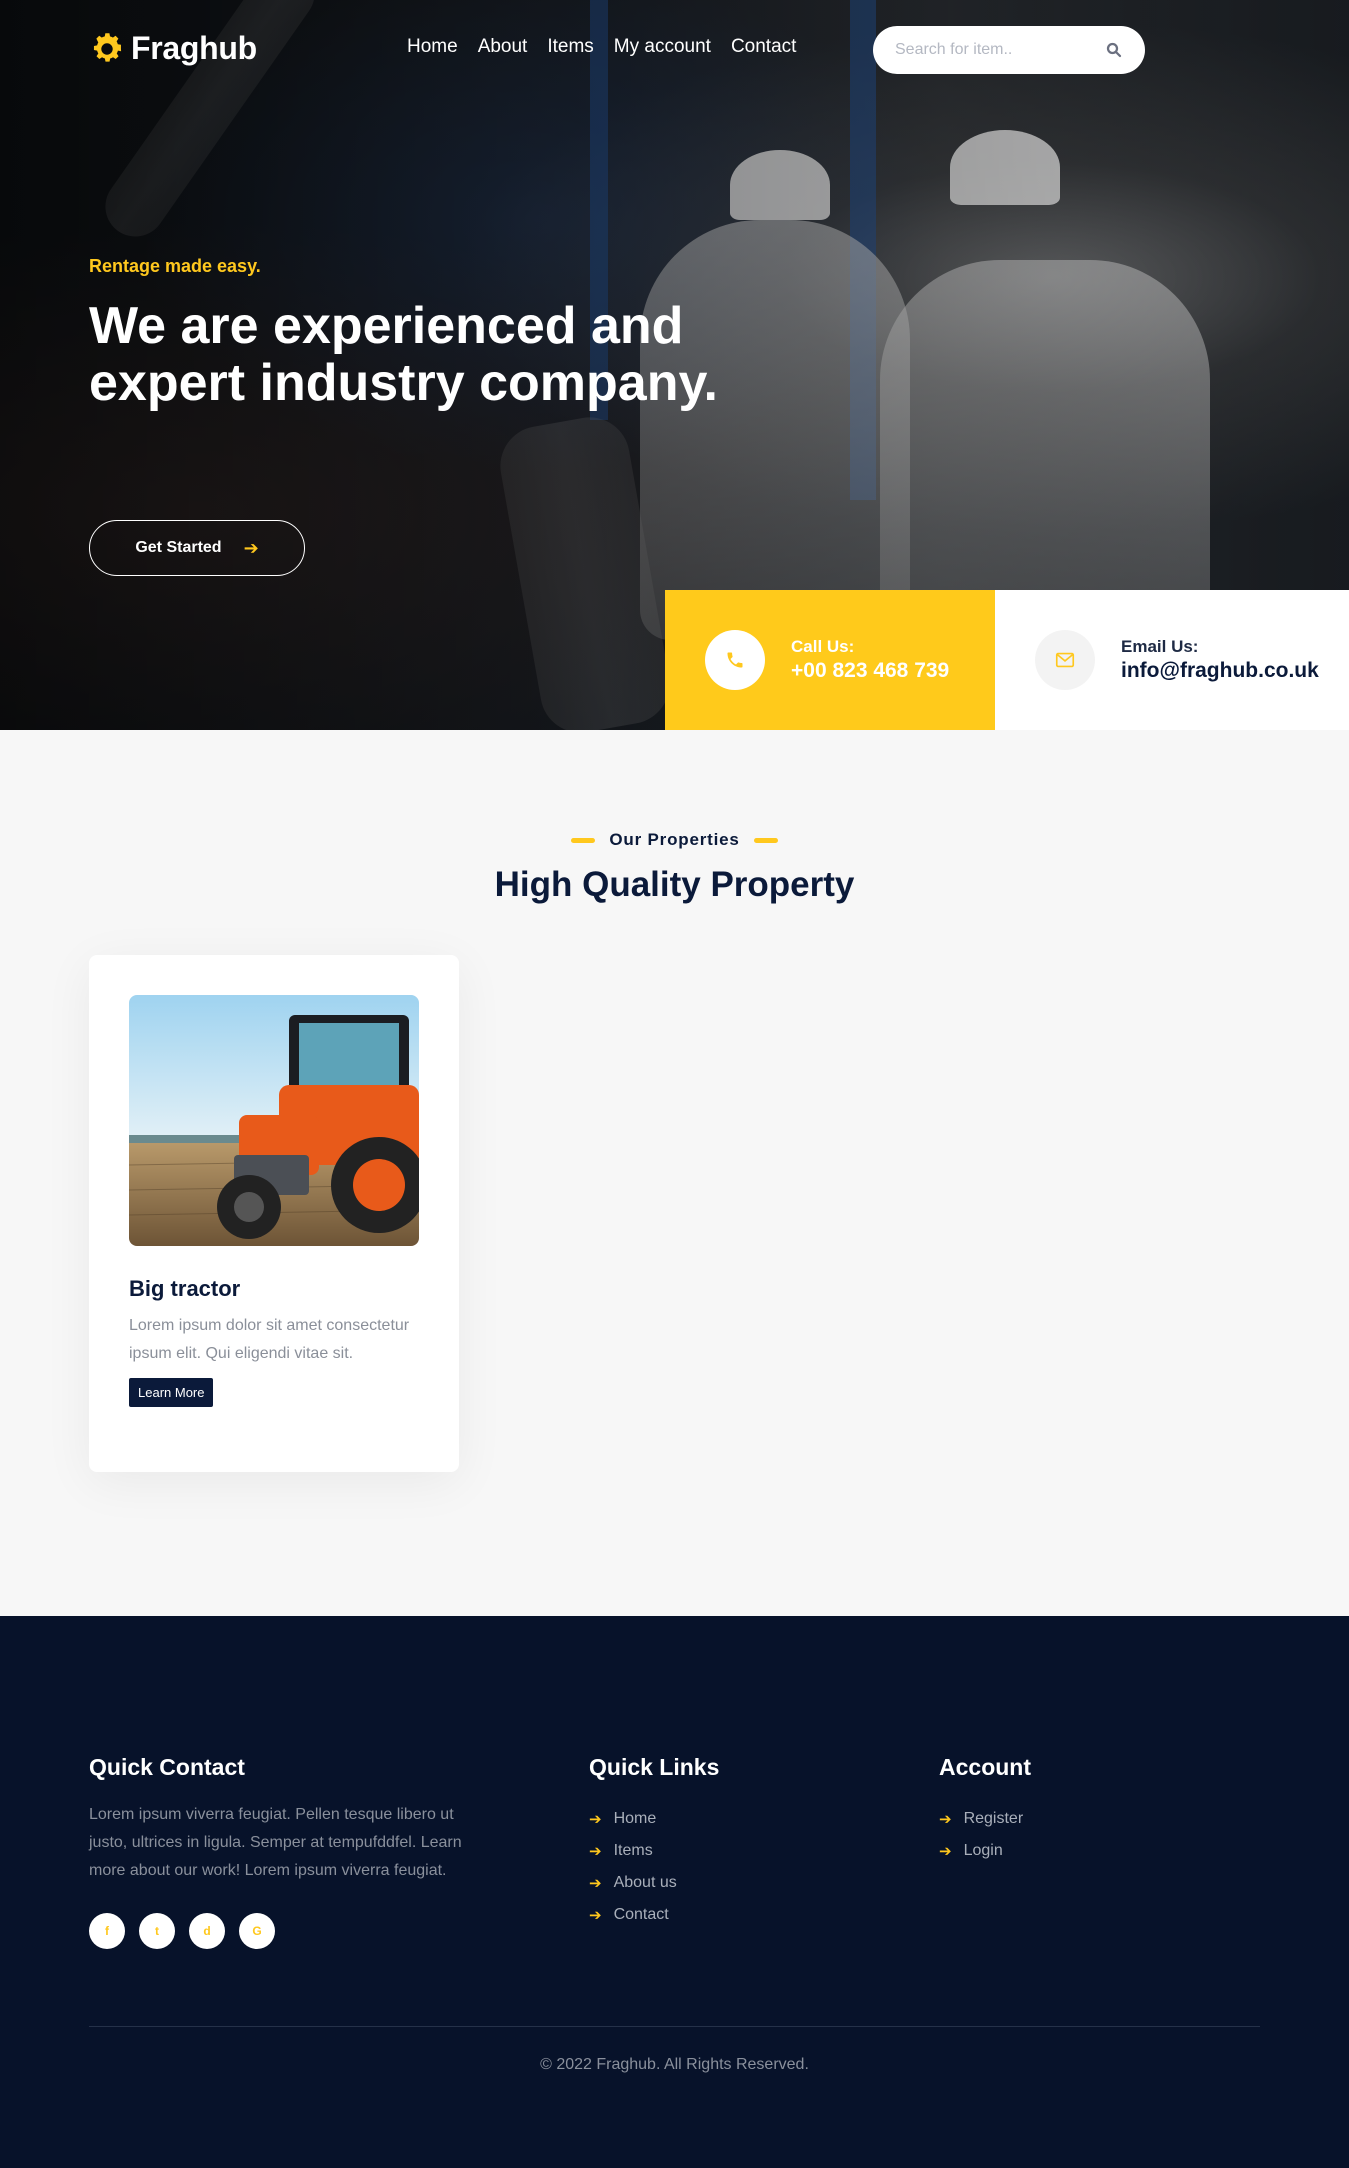  What do you see at coordinates (175, 266) in the screenshot?
I see `hero-tagline: Rentage made easy.` at bounding box center [175, 266].